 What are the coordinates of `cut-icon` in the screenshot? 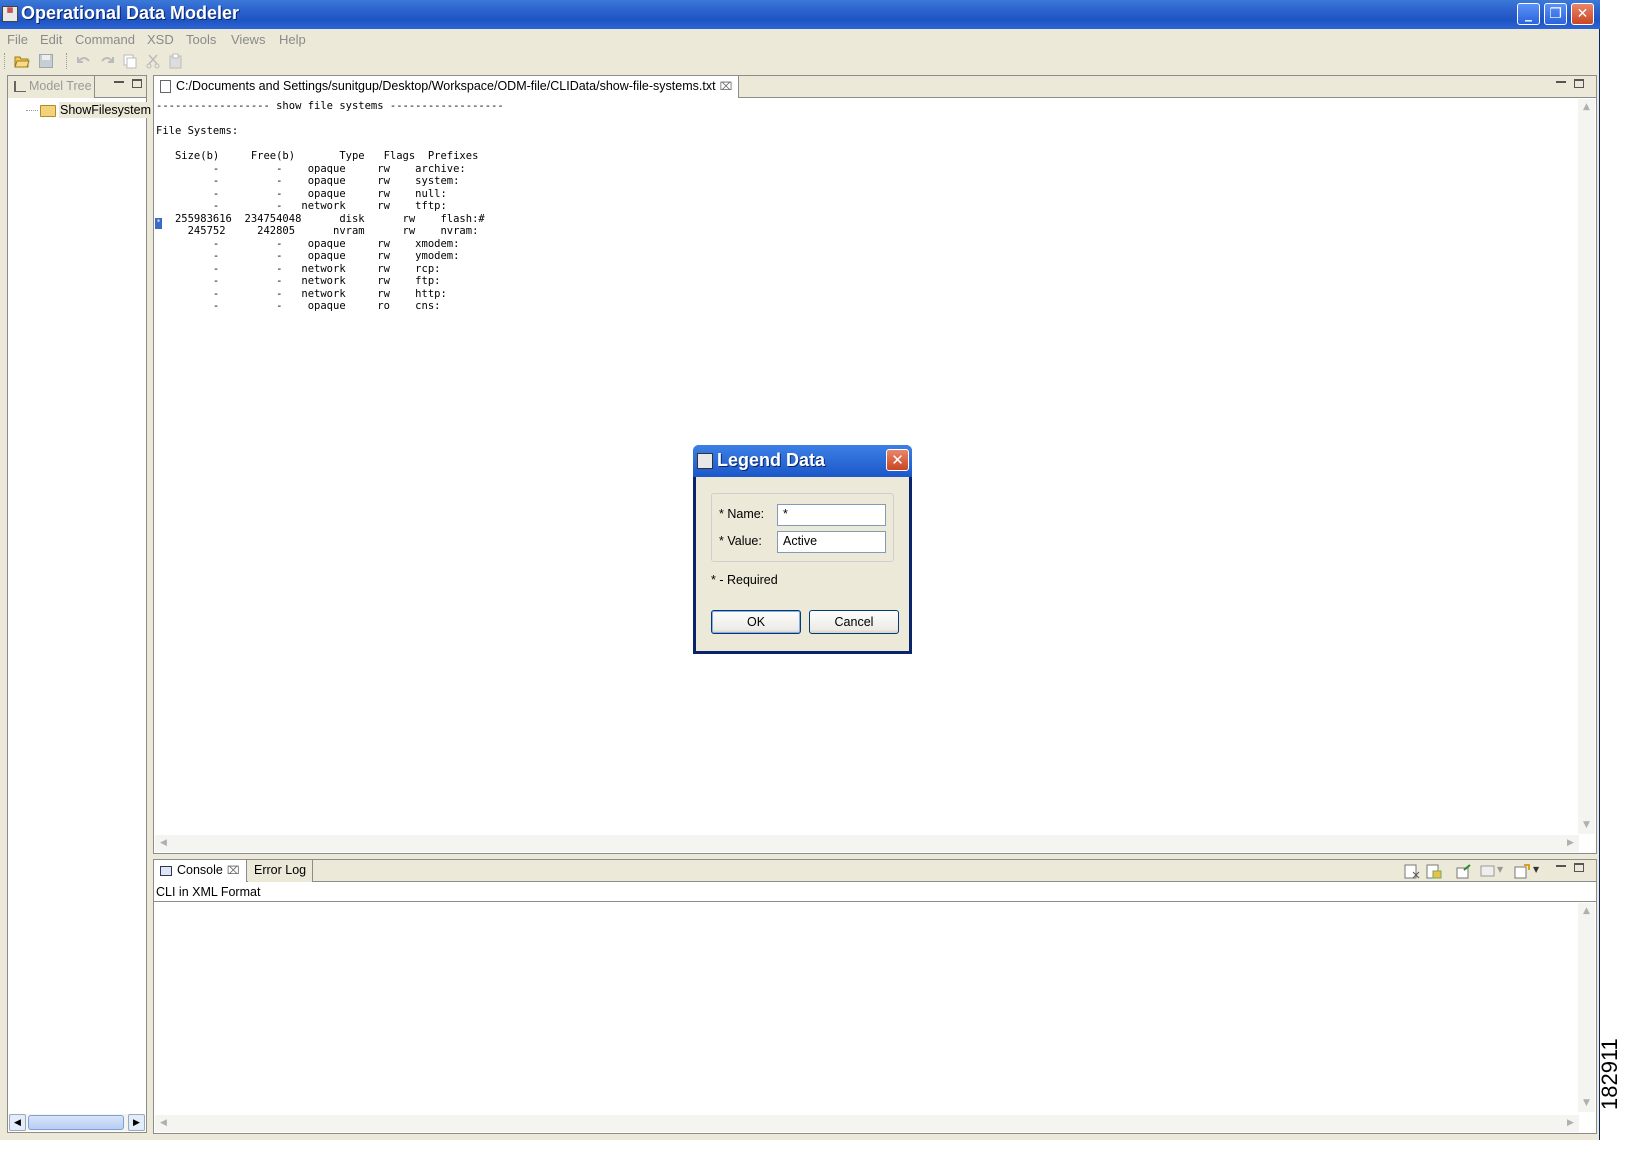 It's located at (153, 61).